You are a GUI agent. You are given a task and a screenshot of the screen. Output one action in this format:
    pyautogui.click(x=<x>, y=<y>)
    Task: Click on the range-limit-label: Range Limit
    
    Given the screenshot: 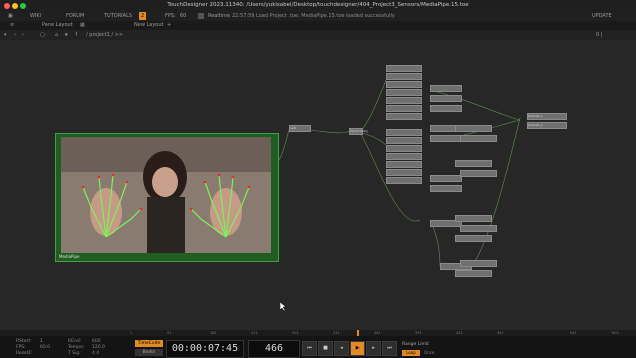 What is the action you would take?
    pyautogui.click(x=415, y=344)
    